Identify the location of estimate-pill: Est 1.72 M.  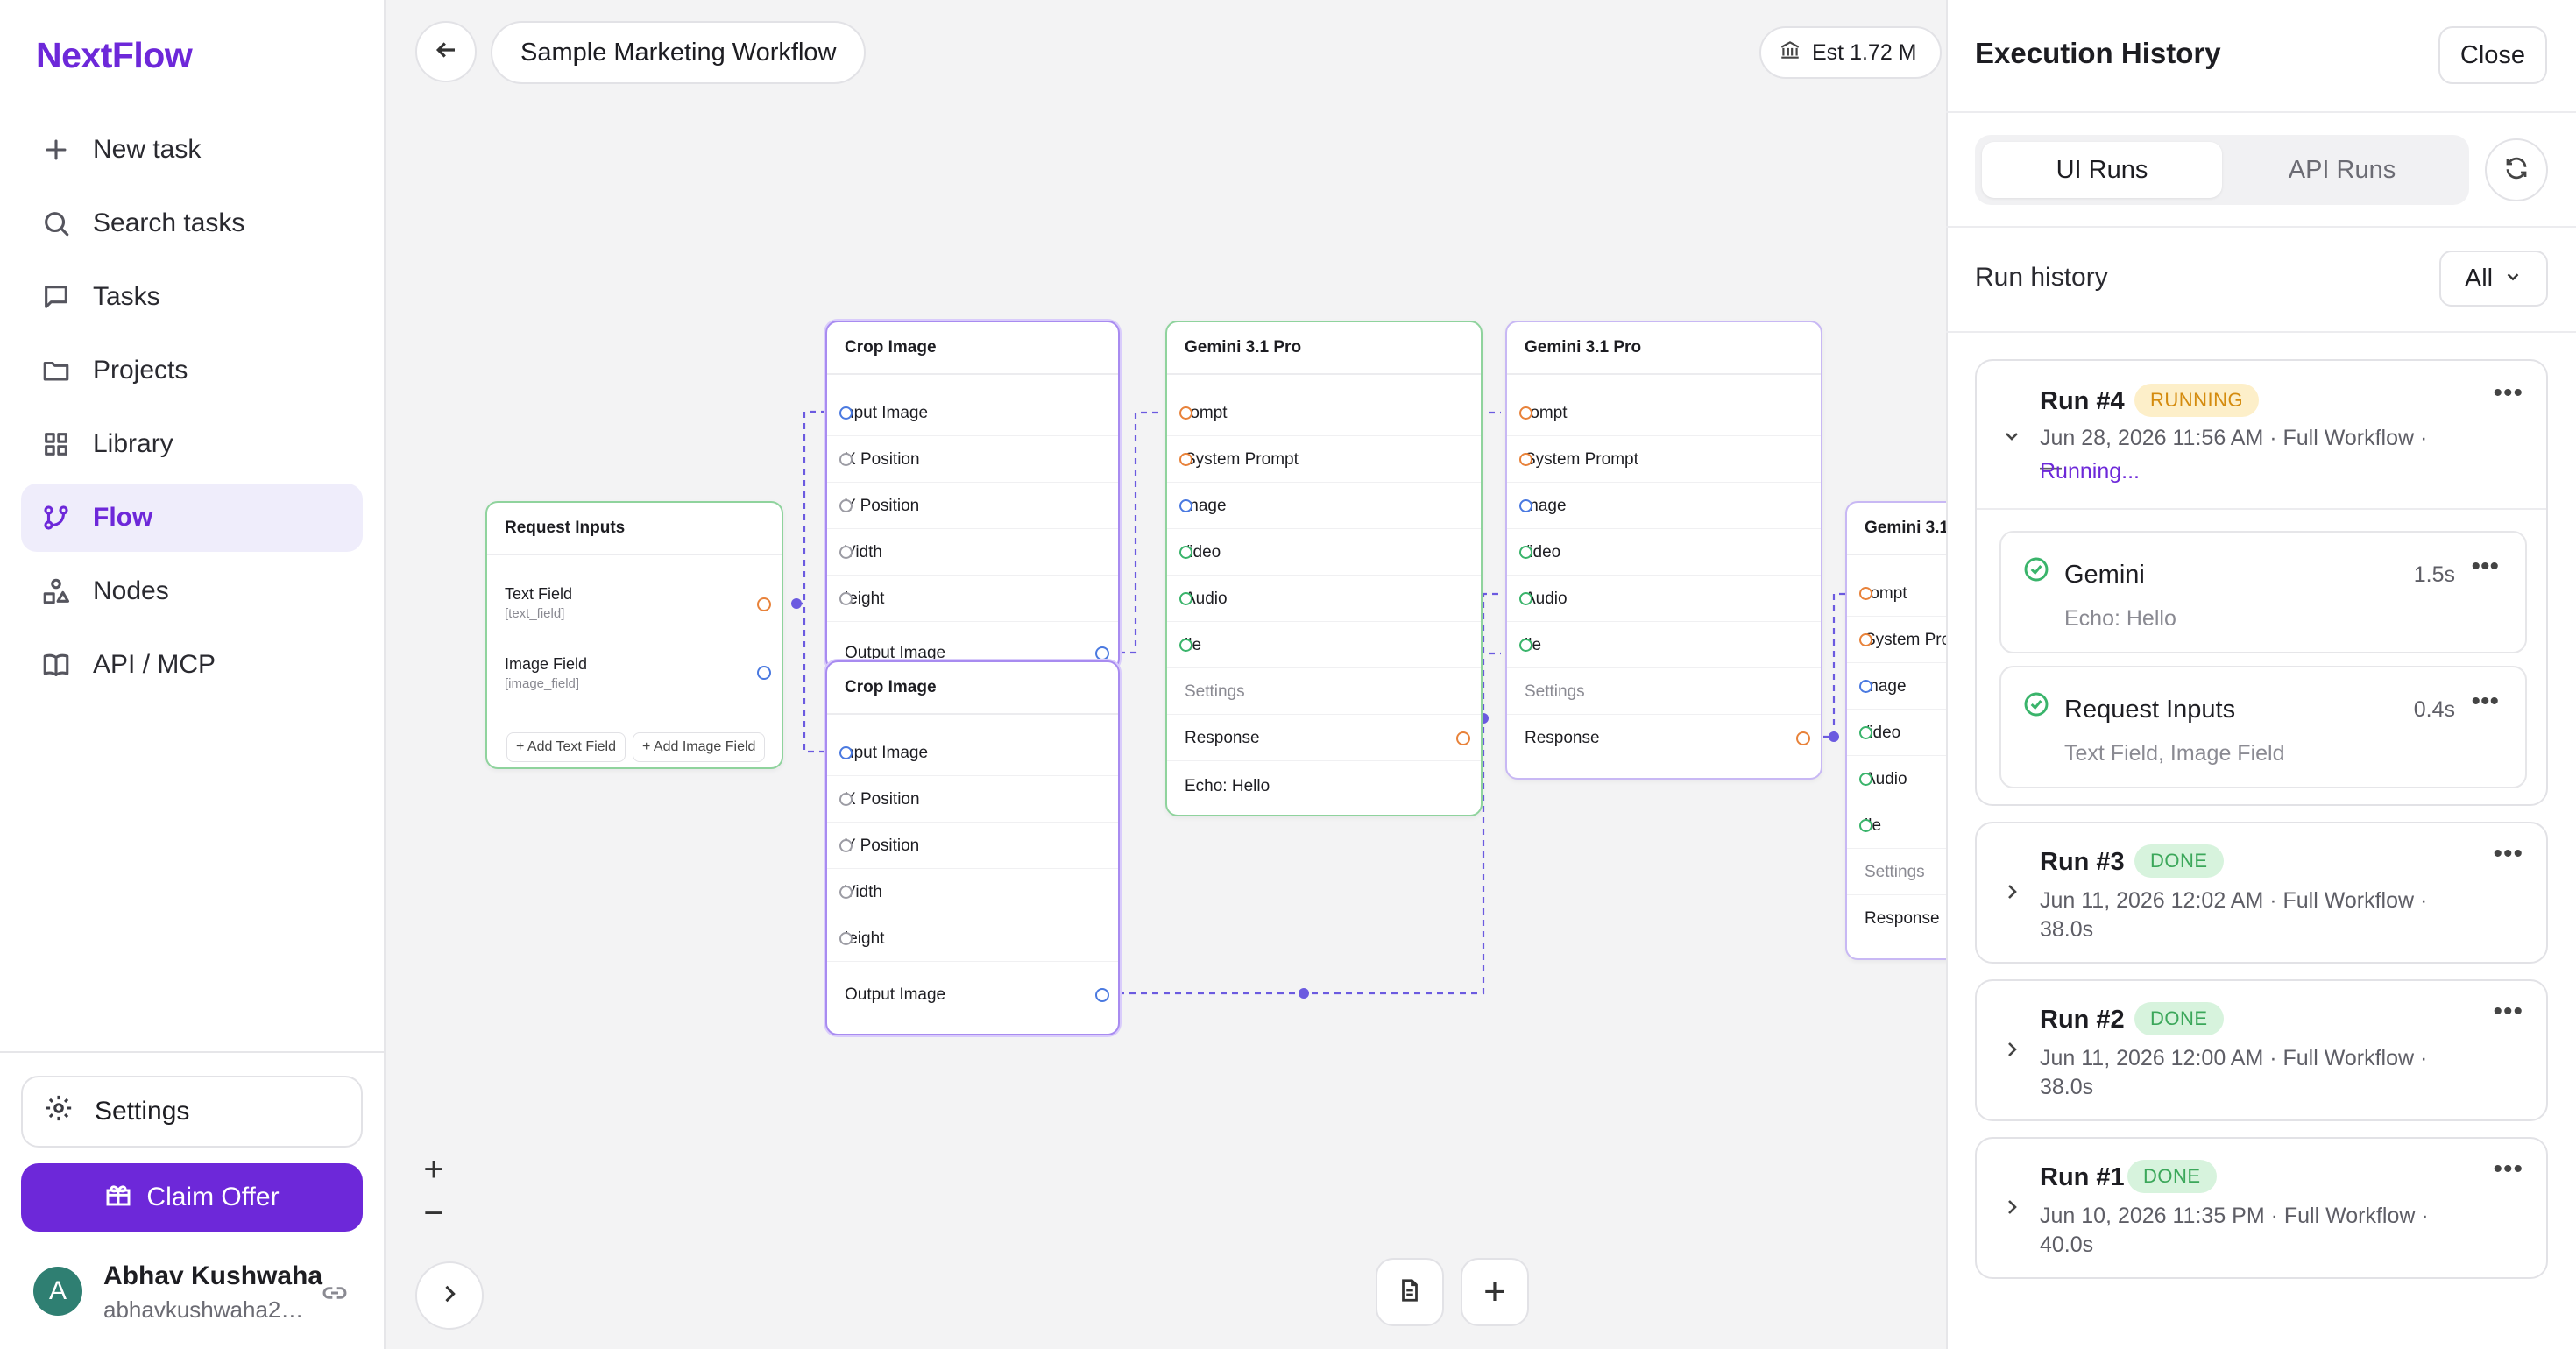
(1850, 52).